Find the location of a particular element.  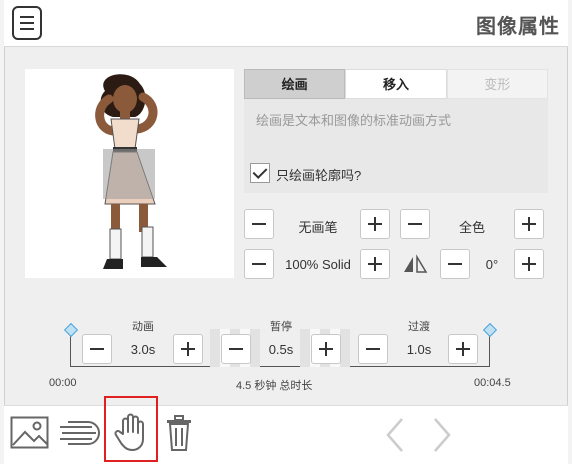

rotation-minus-button is located at coordinates (455, 264).